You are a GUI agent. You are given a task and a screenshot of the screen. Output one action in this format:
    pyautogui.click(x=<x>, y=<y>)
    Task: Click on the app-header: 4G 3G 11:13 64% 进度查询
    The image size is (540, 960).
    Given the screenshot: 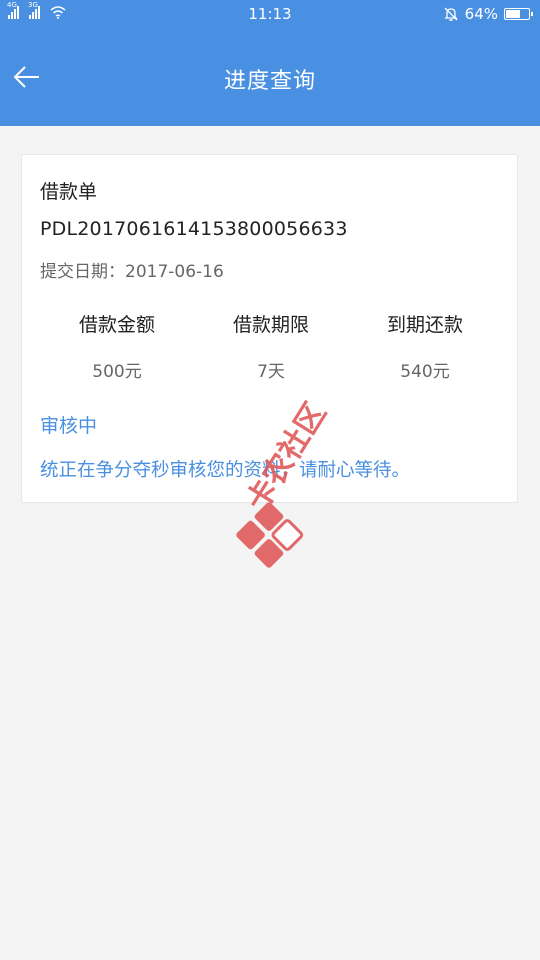 What is the action you would take?
    pyautogui.click(x=270, y=63)
    